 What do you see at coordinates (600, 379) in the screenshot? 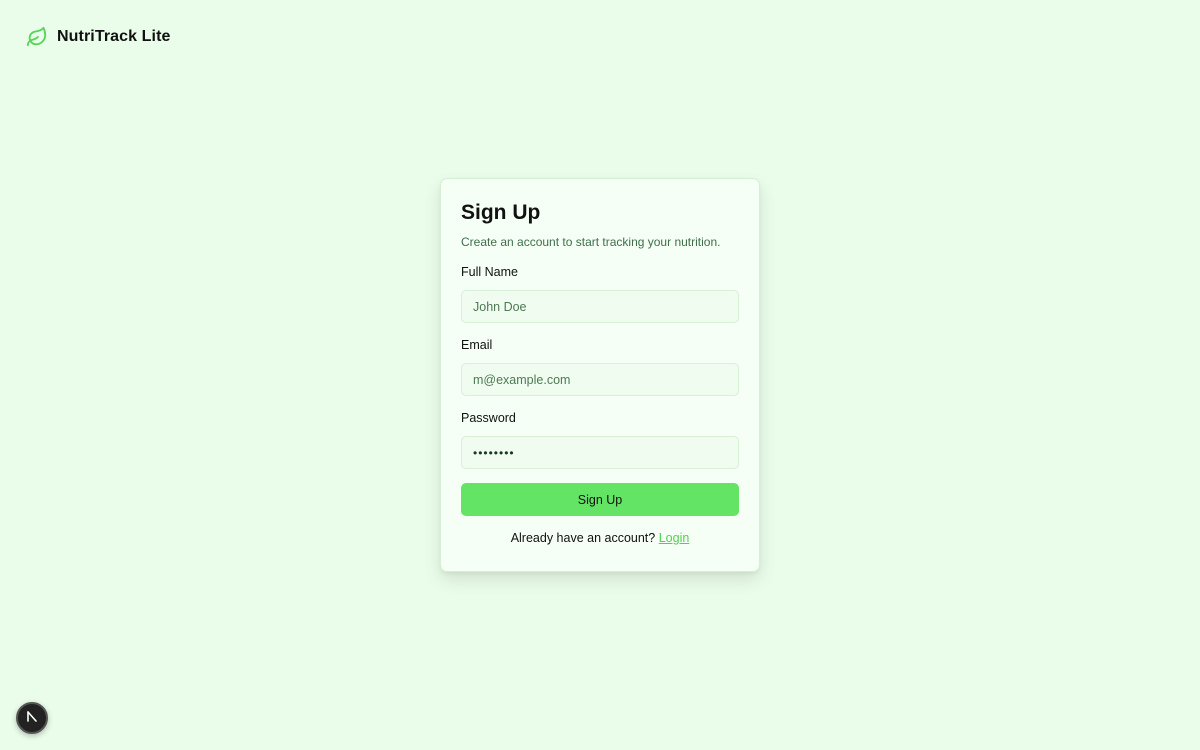
I see `email-input` at bounding box center [600, 379].